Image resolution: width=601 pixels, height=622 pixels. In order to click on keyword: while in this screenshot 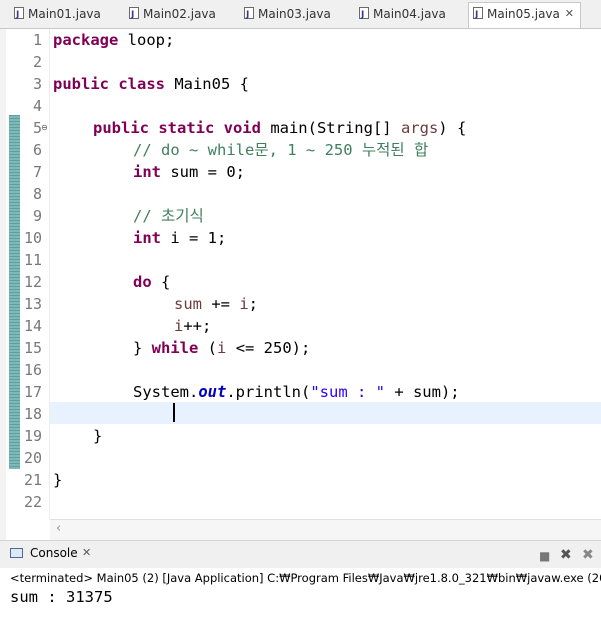, I will do `click(175, 348)`.